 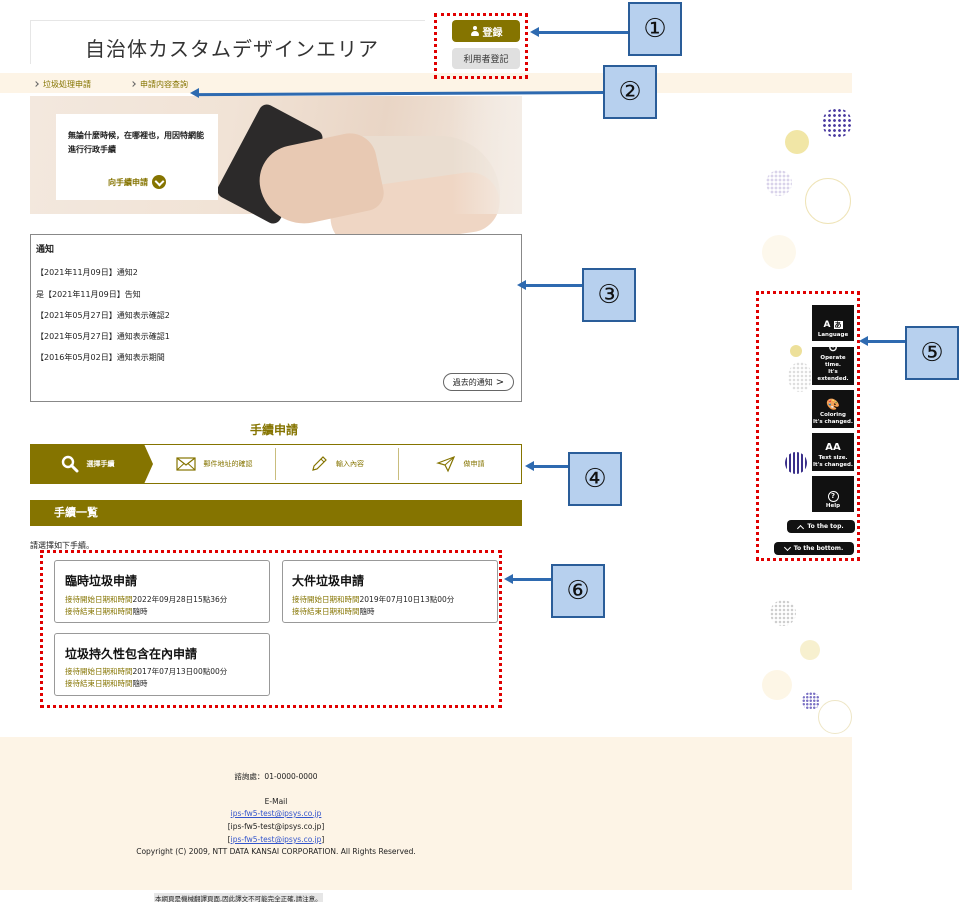 What do you see at coordinates (595, 479) in the screenshot?
I see `callout-4: ④` at bounding box center [595, 479].